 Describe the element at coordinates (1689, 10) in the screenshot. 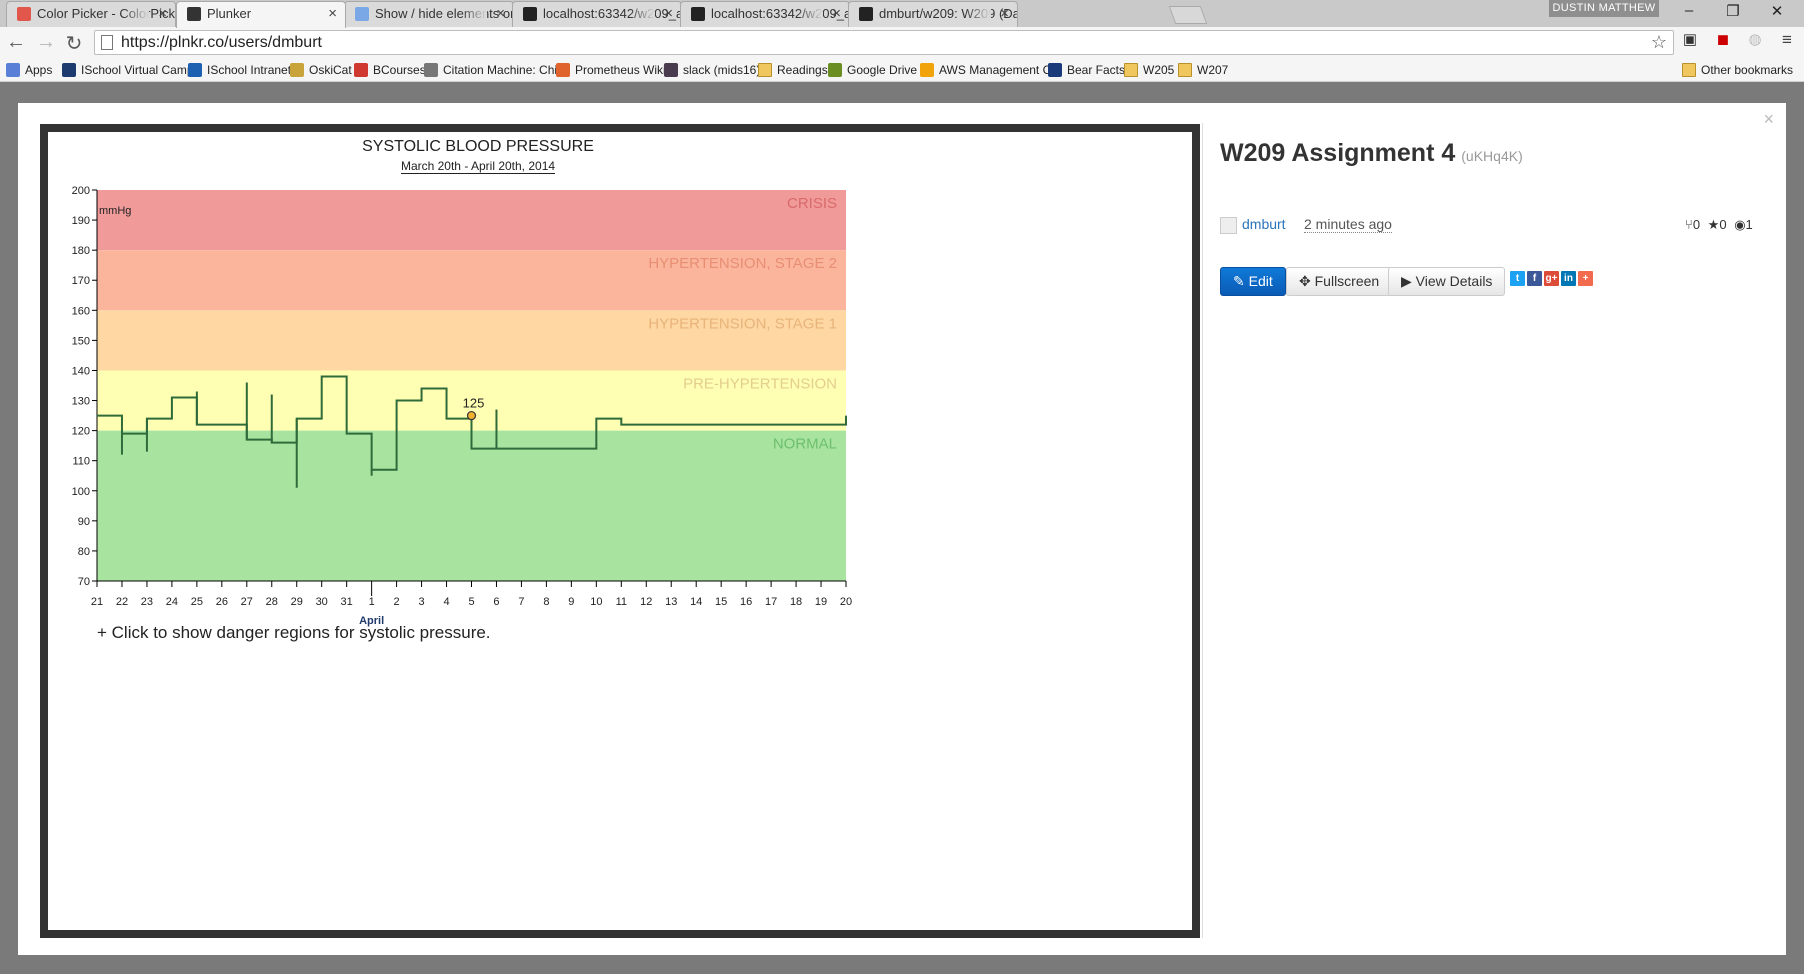

I see `minimize-icon: –` at that location.